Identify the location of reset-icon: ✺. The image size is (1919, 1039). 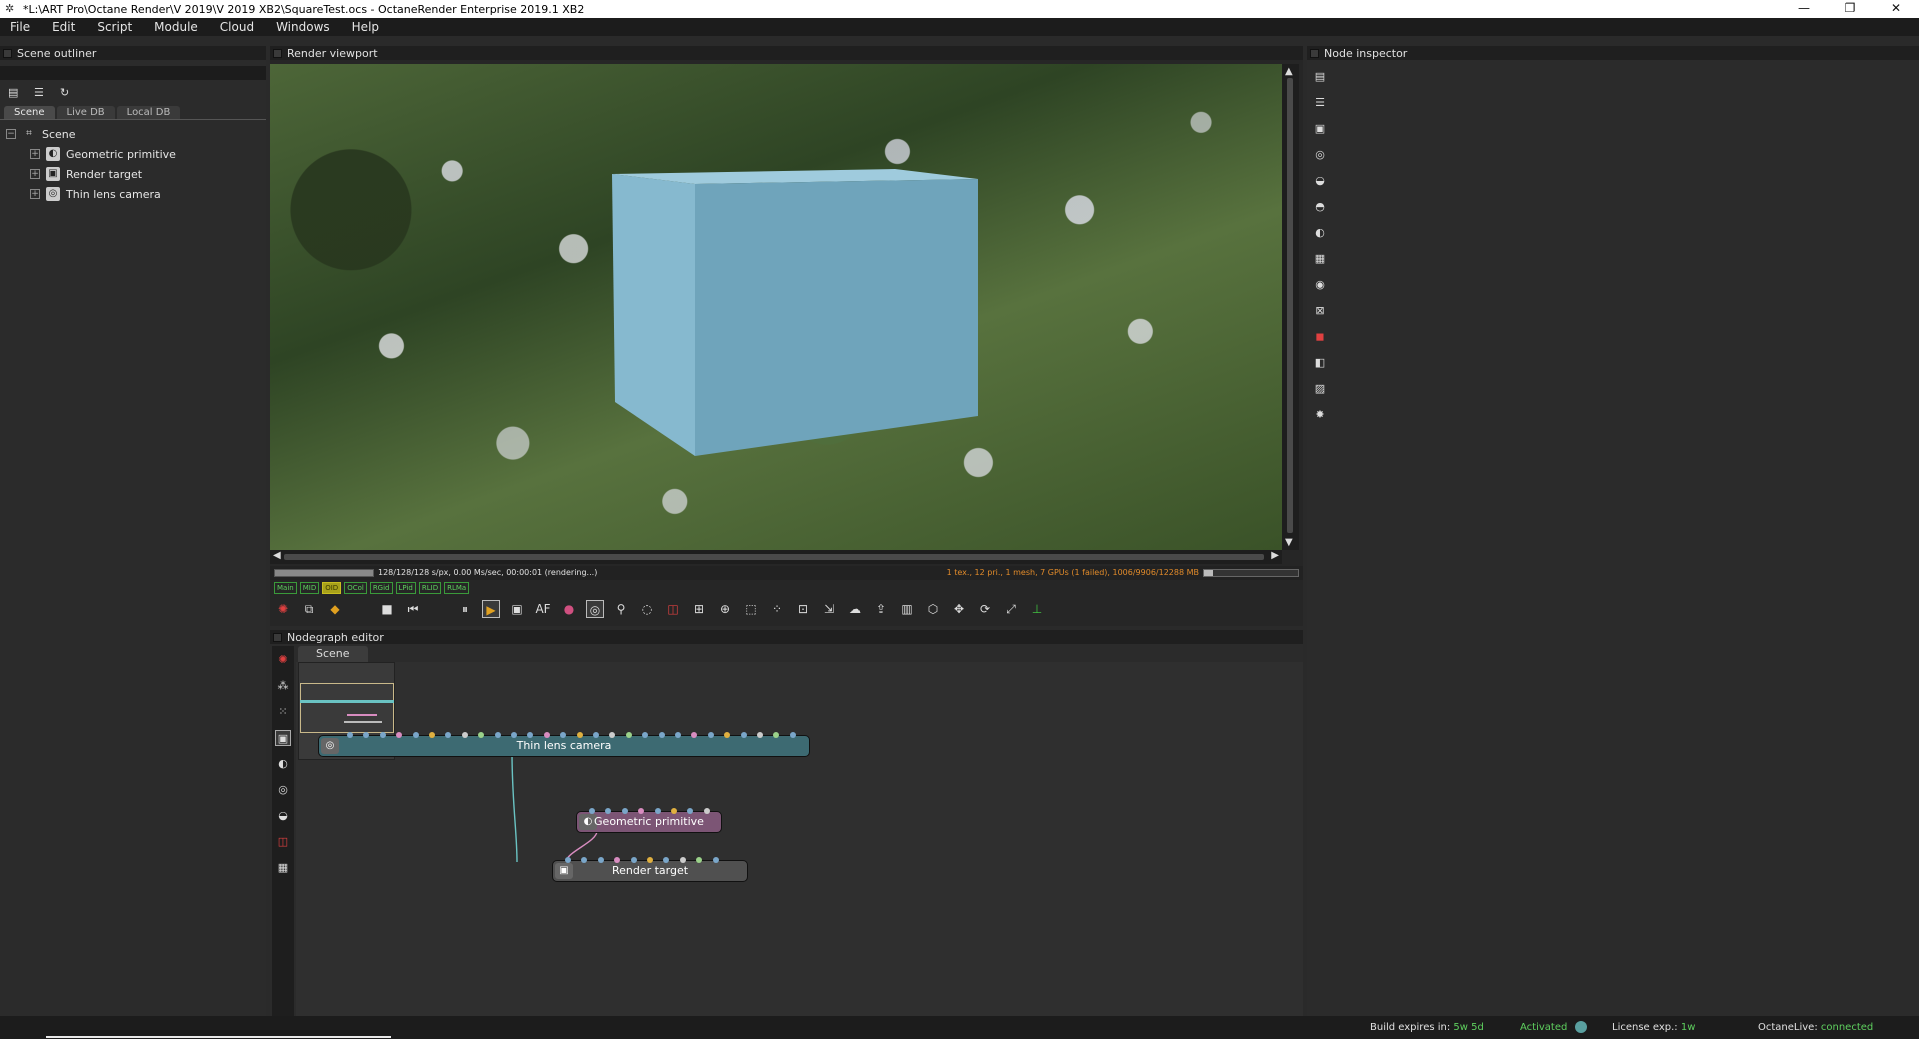
(283, 660).